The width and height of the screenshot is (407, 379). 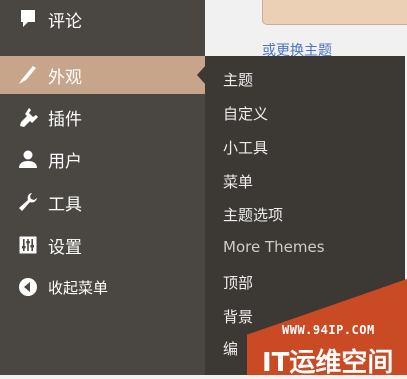 I want to click on sidebar-item-label: 插件, so click(x=65, y=119).